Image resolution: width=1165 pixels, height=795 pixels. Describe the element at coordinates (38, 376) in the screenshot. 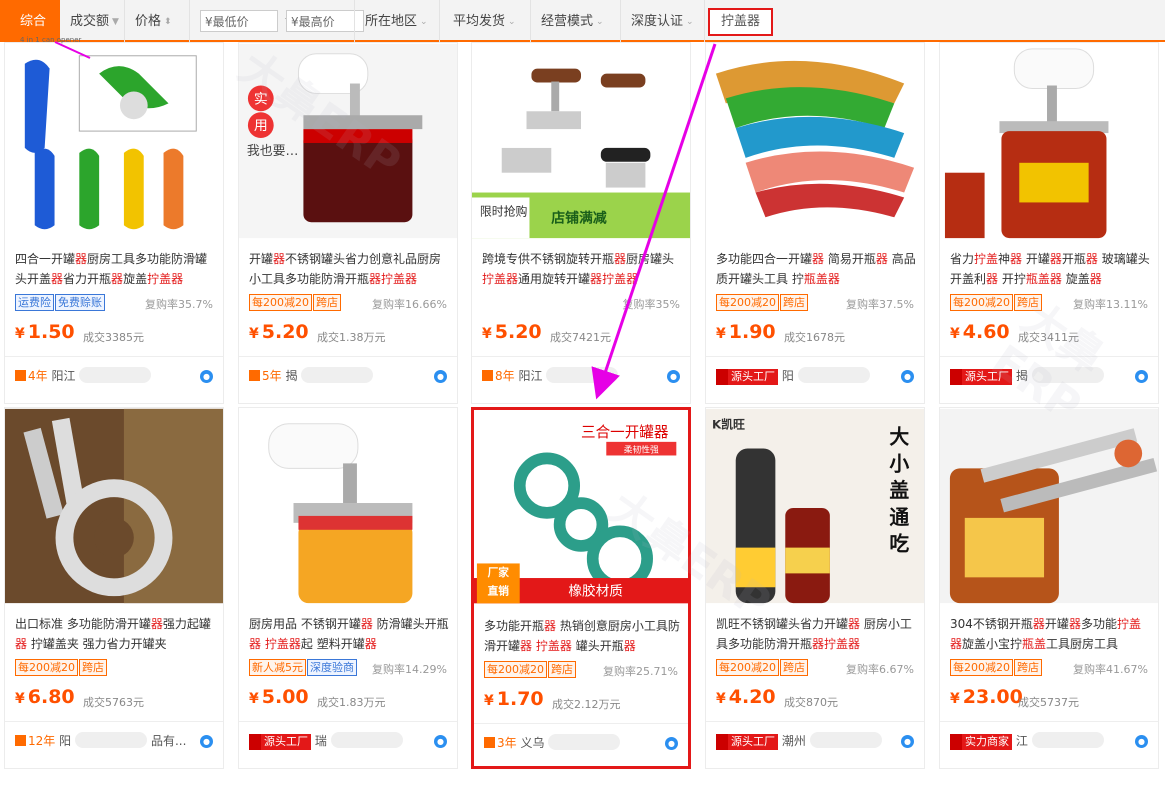

I see `shop-years: 4年` at that location.